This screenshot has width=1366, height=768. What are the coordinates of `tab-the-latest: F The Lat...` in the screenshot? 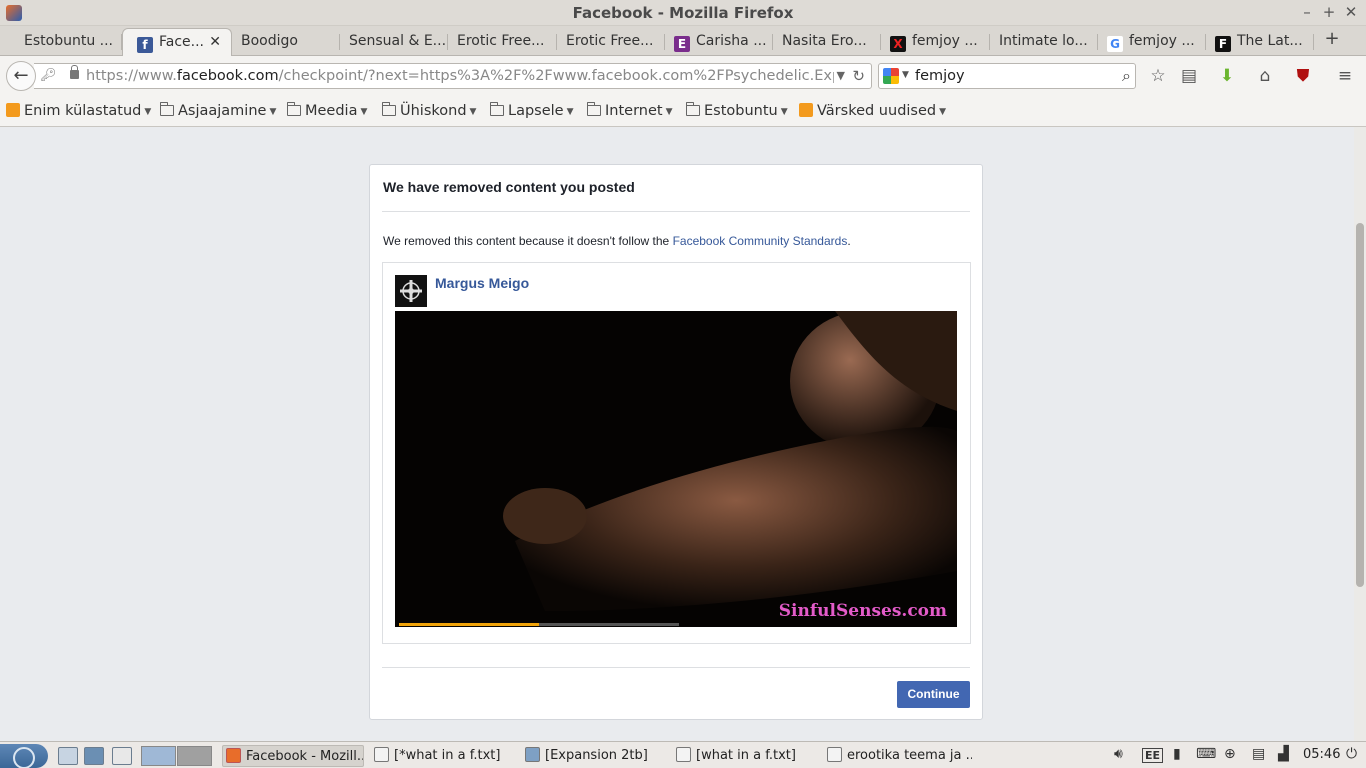 It's located at (1260, 42).